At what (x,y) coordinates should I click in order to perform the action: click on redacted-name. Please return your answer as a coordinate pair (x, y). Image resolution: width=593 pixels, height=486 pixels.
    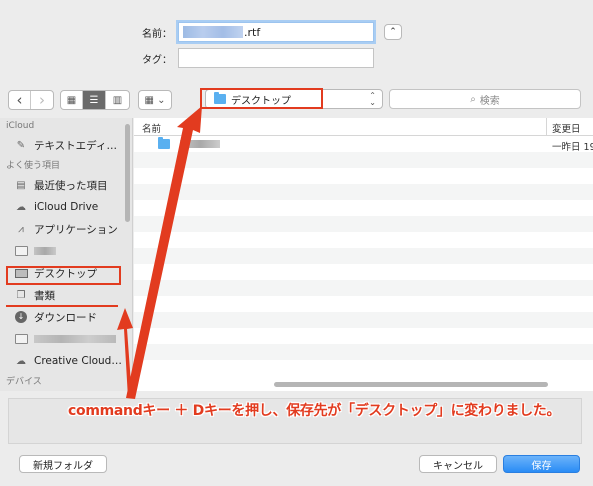
    Looking at the image, I should click on (213, 32).